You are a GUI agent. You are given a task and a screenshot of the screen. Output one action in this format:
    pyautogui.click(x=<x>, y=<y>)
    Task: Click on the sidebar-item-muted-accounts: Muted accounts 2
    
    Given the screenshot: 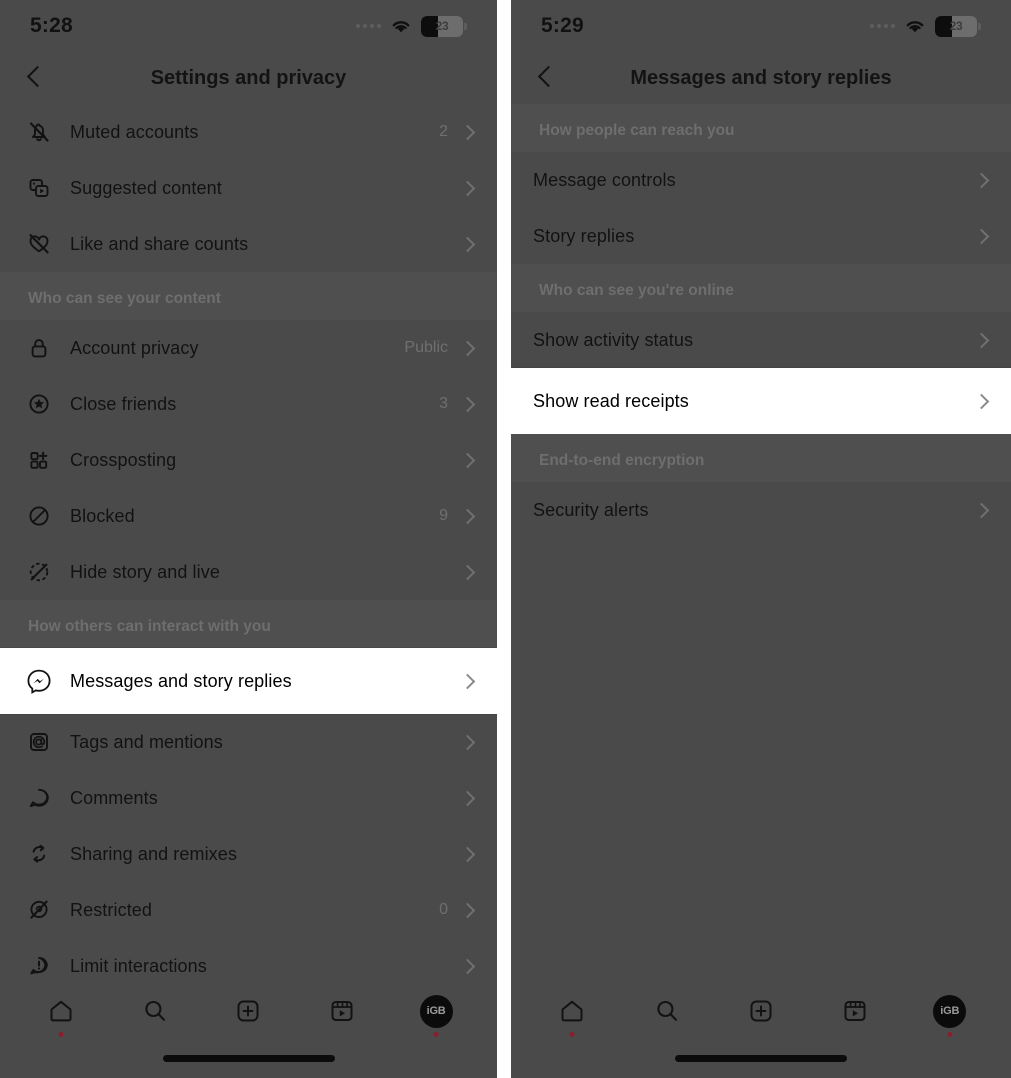 What is the action you would take?
    pyautogui.click(x=248, y=132)
    